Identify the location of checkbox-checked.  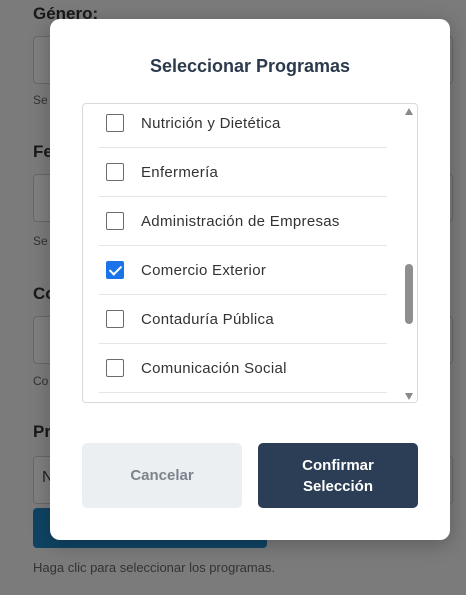
(115, 270).